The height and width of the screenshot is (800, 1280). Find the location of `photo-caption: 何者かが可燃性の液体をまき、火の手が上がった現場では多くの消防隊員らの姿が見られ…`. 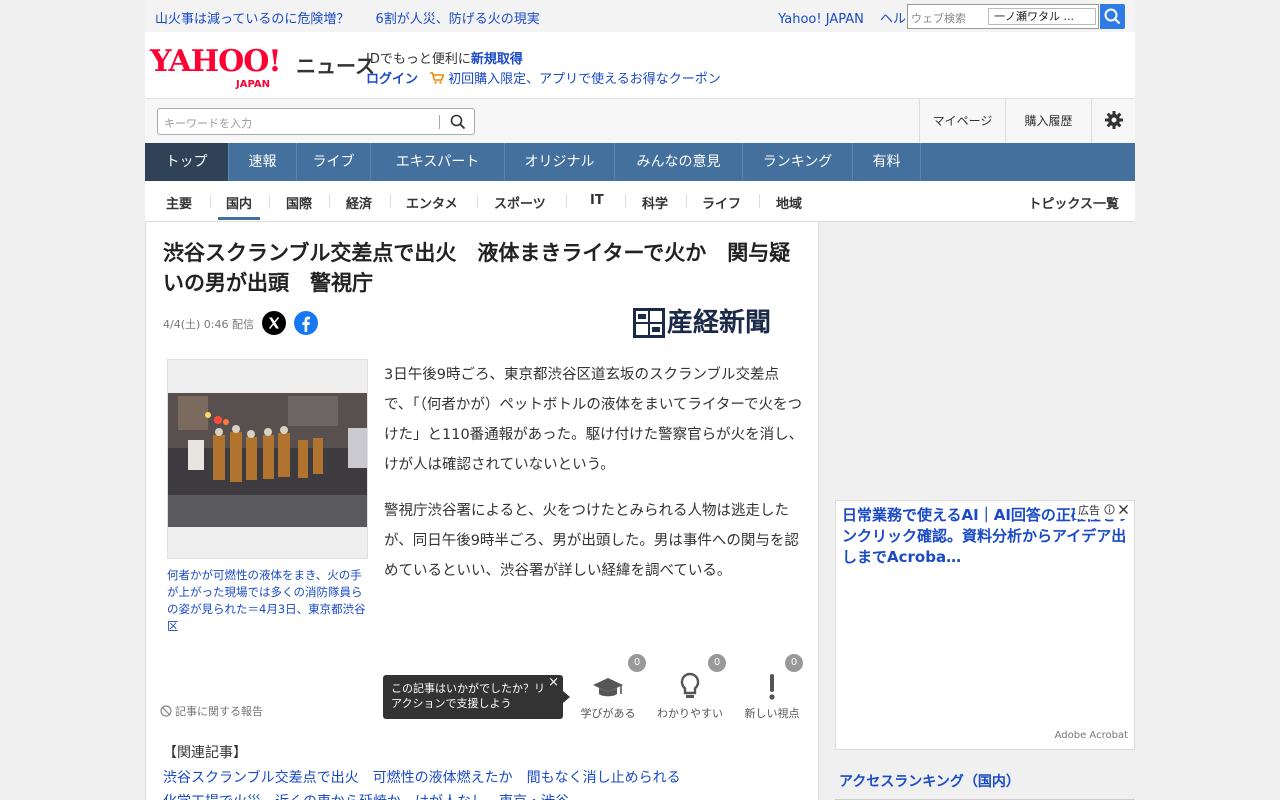

photo-caption: 何者かが可燃性の液体をまき、火の手が上がった現場では多くの消防隊員らの姿が見られ… is located at coordinates (267, 601).